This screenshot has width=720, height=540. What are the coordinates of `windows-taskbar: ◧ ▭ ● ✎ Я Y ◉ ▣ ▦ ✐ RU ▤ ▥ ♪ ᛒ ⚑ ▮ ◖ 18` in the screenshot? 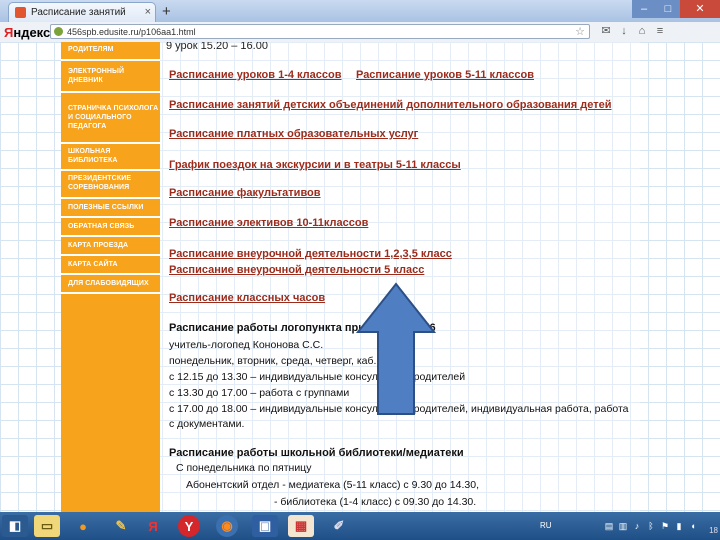 It's located at (360, 526).